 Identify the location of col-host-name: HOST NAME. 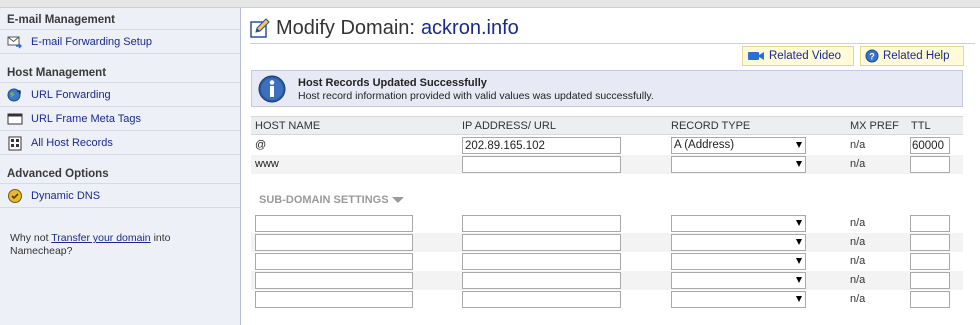
(288, 126).